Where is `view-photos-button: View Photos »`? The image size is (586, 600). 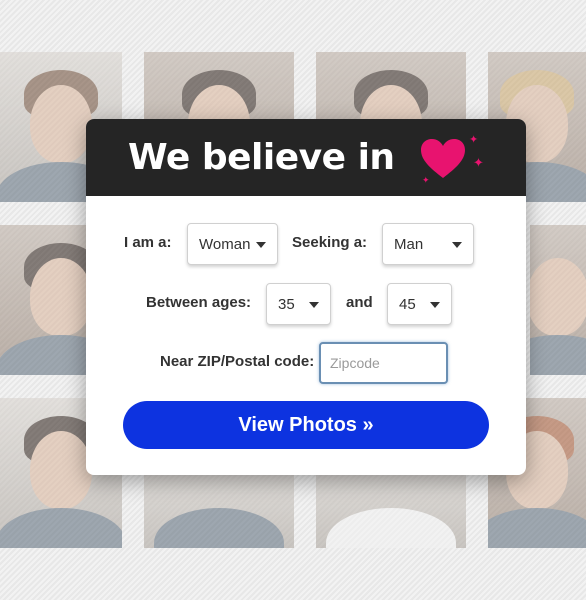
view-photos-button: View Photos » is located at coordinates (306, 425).